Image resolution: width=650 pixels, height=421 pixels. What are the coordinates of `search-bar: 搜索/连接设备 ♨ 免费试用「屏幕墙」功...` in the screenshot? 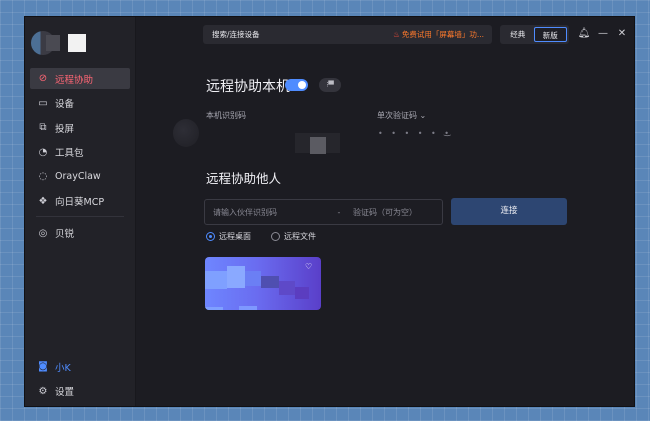 It's located at (347, 34).